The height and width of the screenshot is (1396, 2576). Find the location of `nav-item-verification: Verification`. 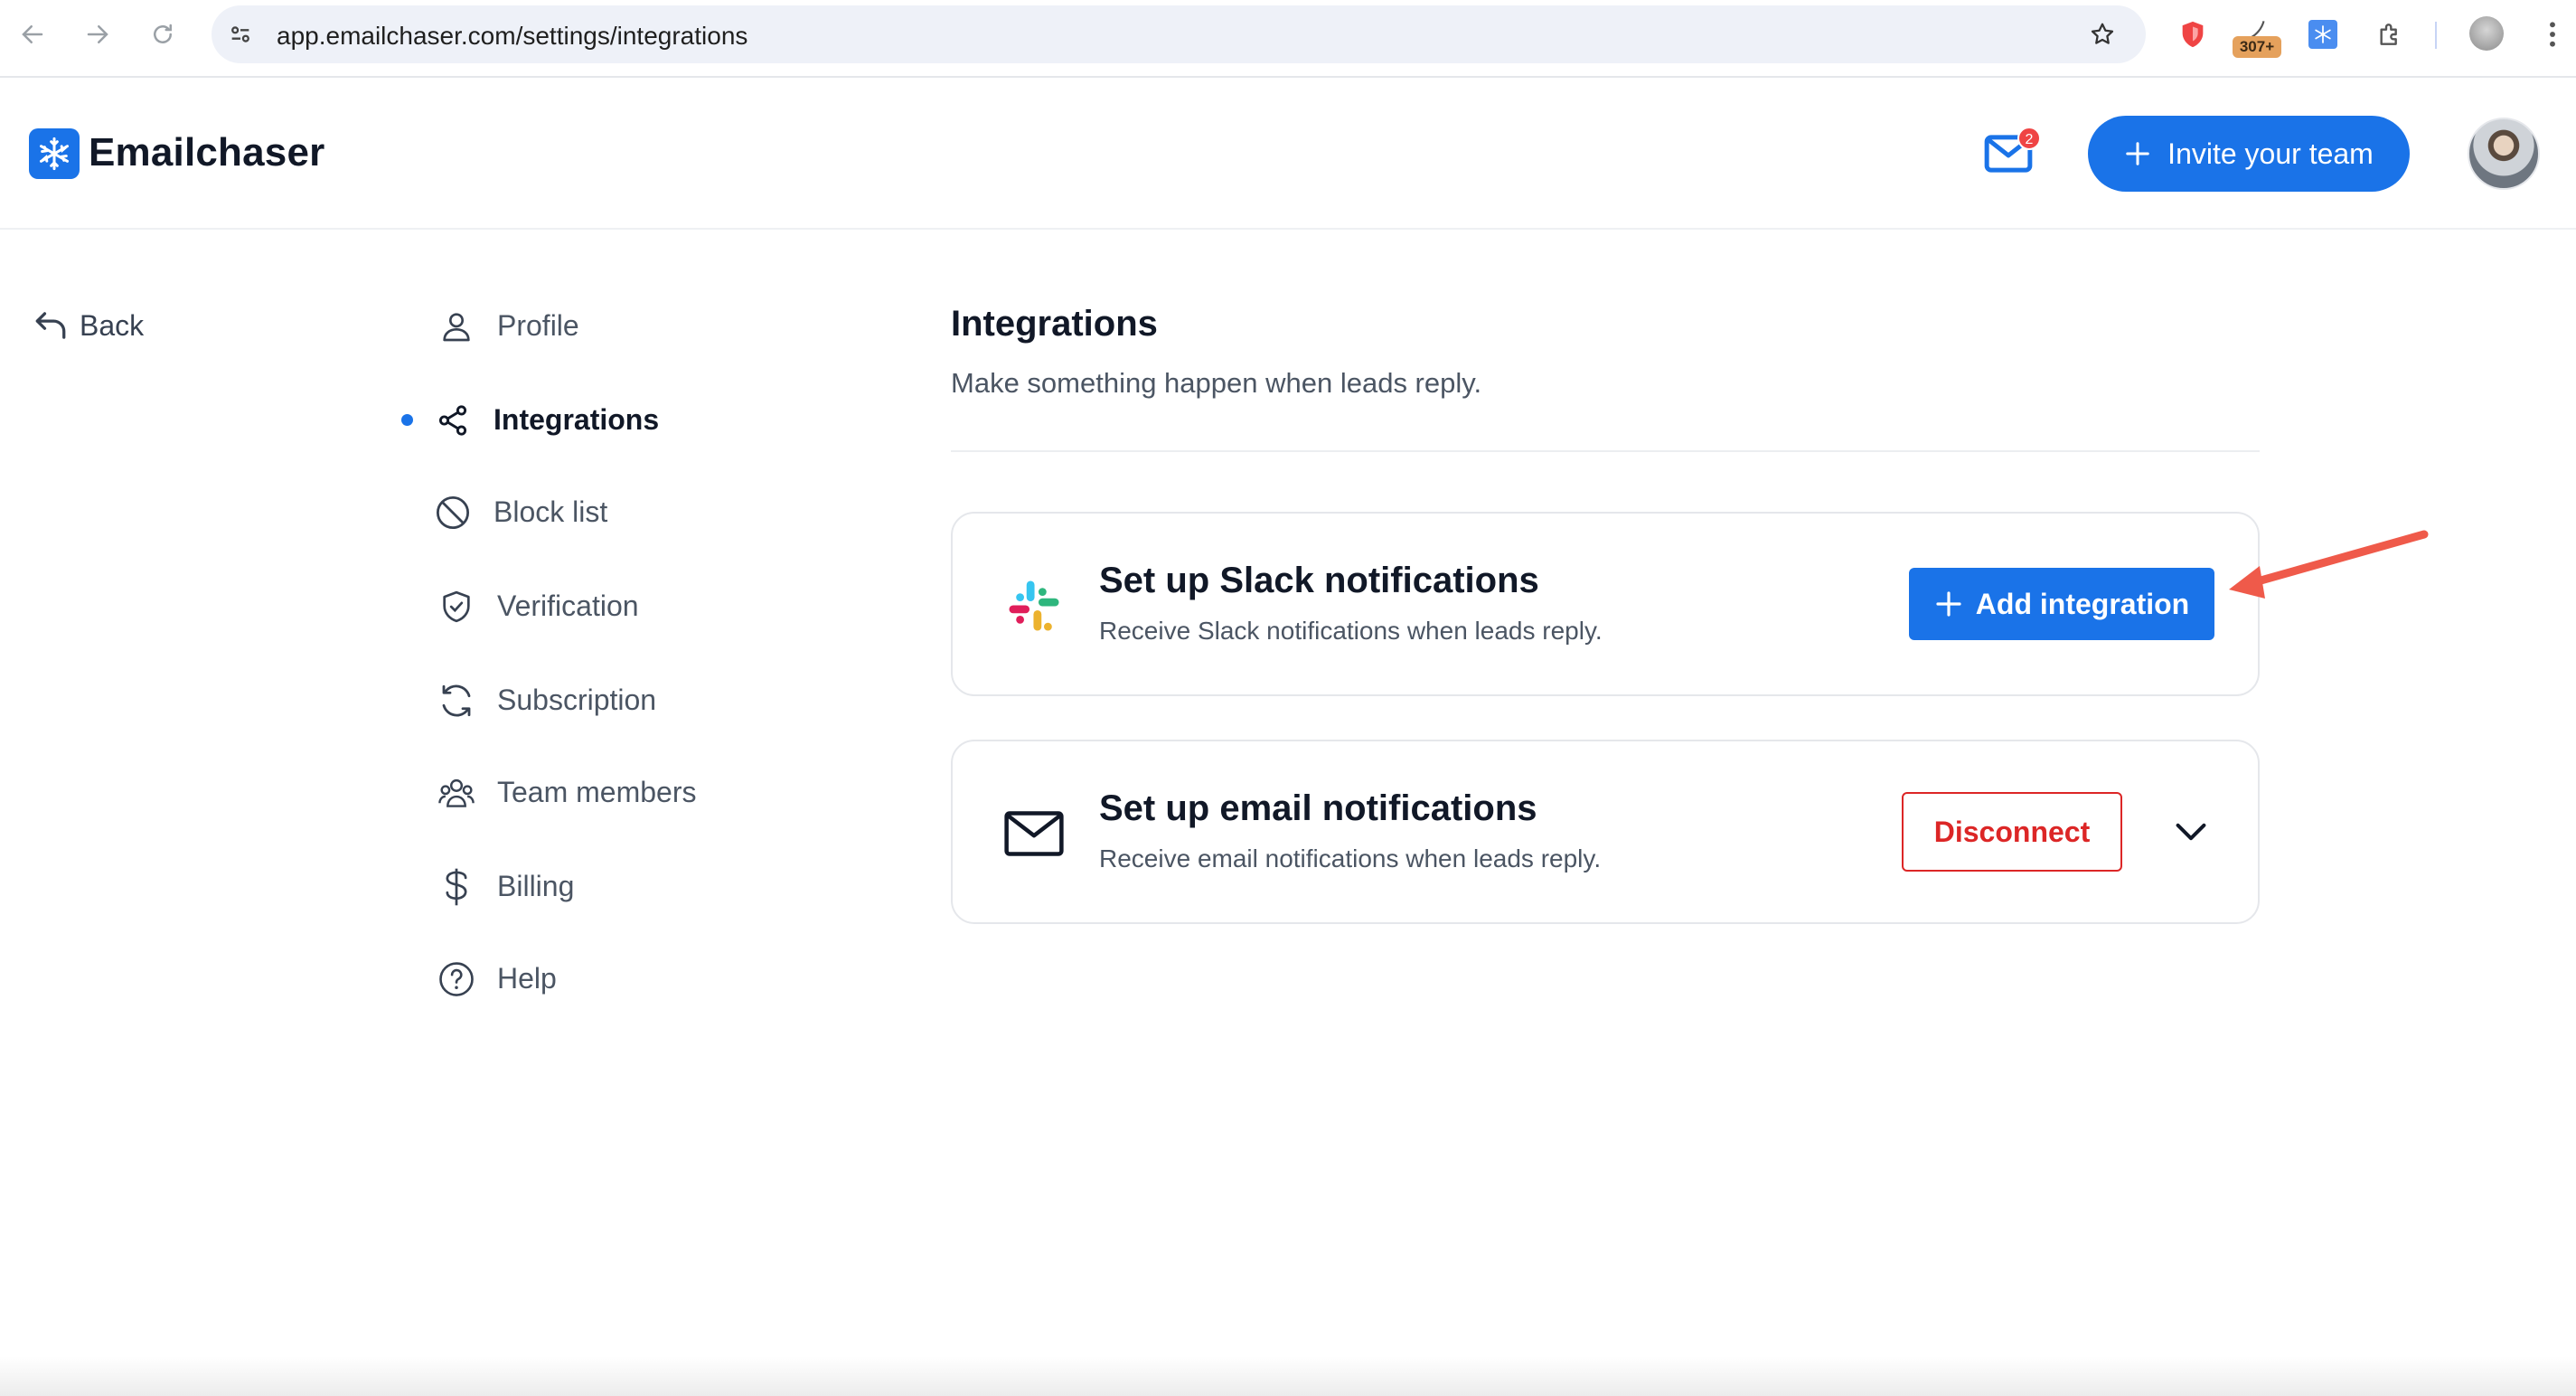

nav-item-verification: Verification is located at coordinates (587, 605).